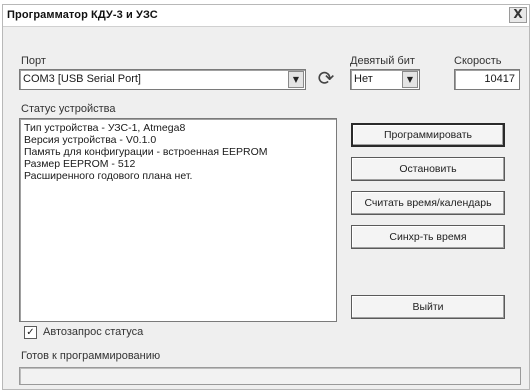  What do you see at coordinates (428, 237) in the screenshot?
I see `sync-time-button: Синхр-ть время` at bounding box center [428, 237].